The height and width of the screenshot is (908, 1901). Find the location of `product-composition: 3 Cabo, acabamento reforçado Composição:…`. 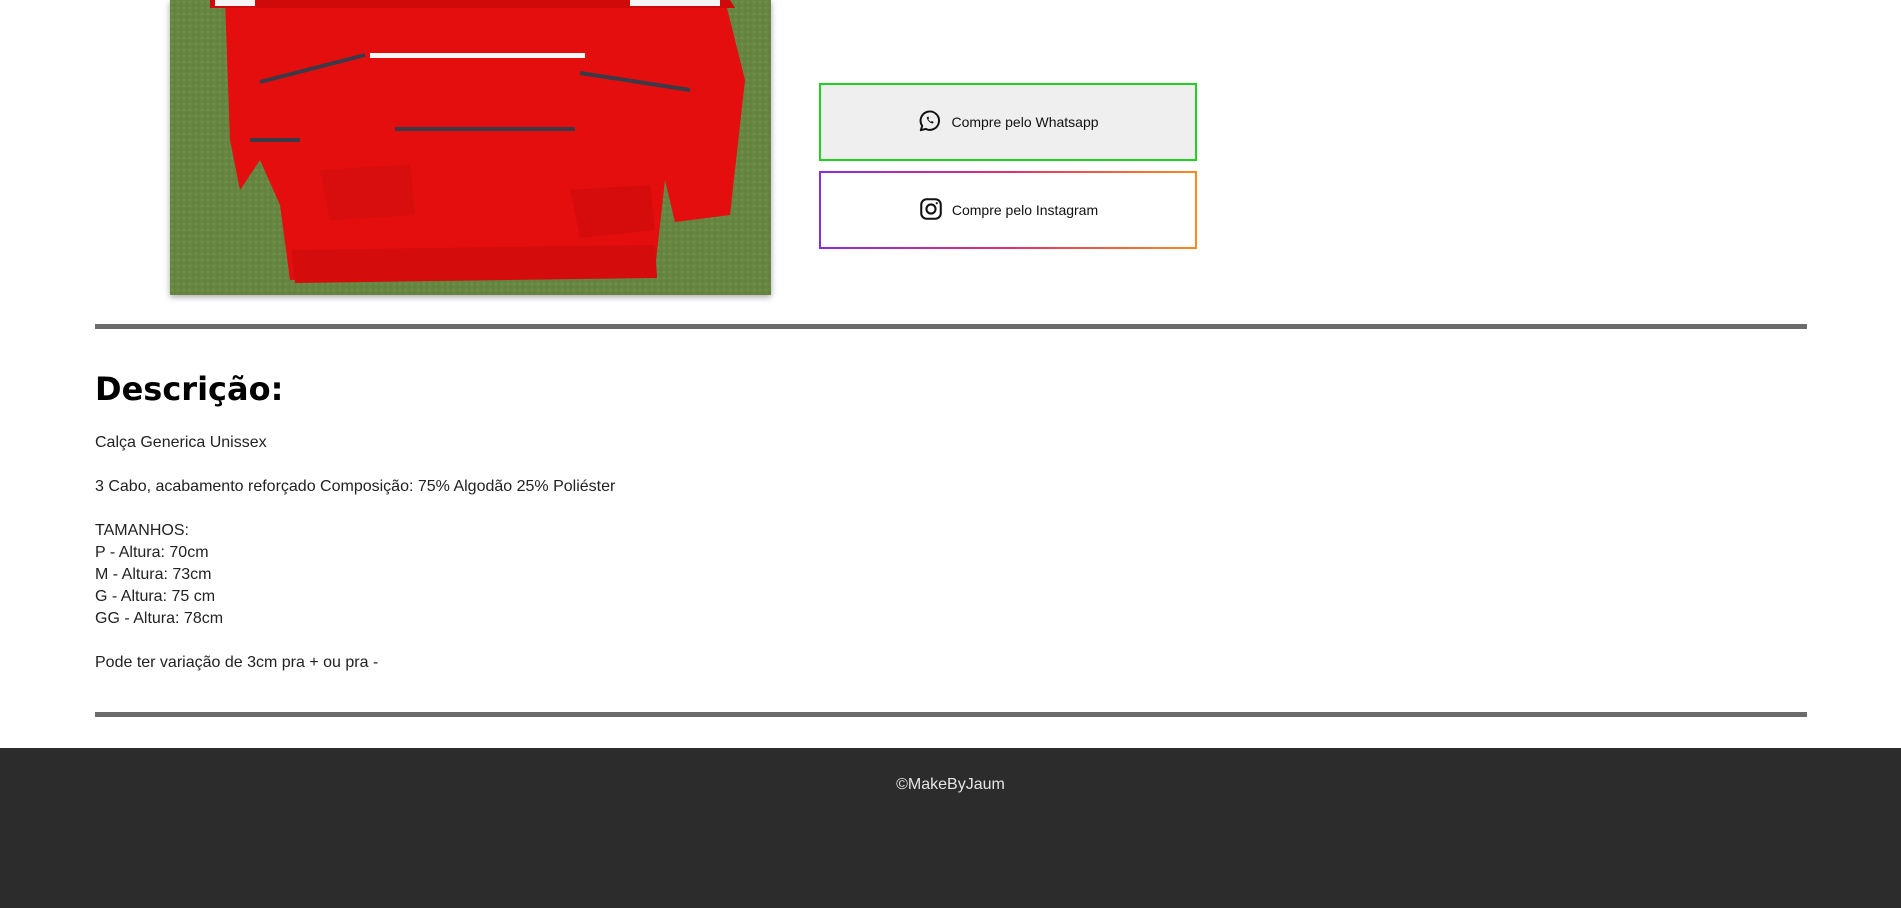

product-composition: 3 Cabo, acabamento reforçado Composição:… is located at coordinates (355, 486).